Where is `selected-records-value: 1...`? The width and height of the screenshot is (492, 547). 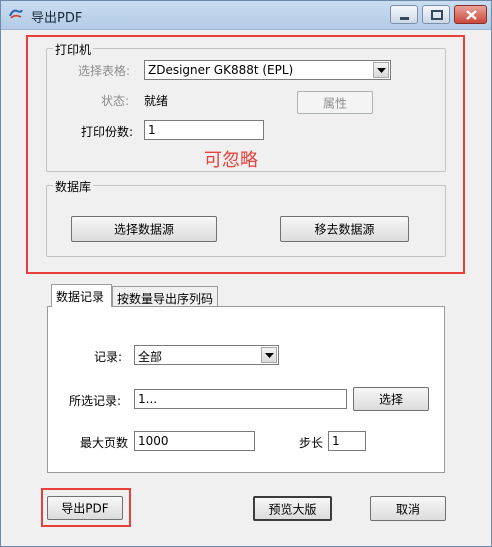
selected-records-value: 1... is located at coordinates (148, 399).